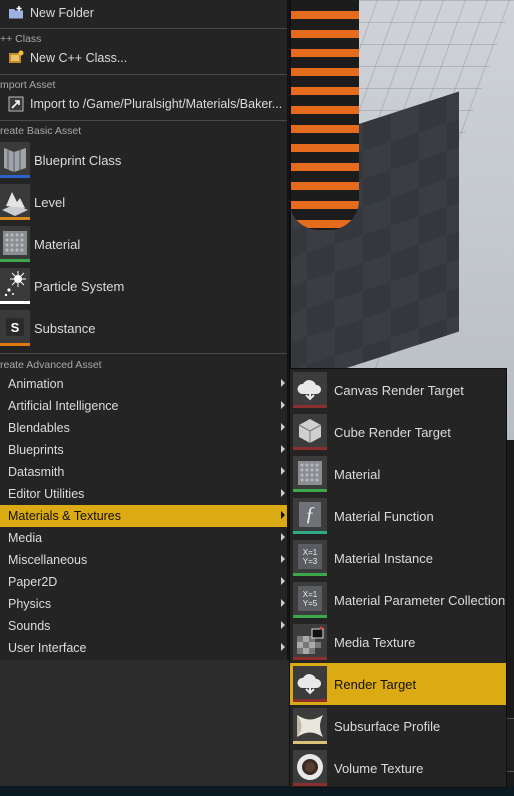  I want to click on menu-item-label: User Interface, so click(47, 648).